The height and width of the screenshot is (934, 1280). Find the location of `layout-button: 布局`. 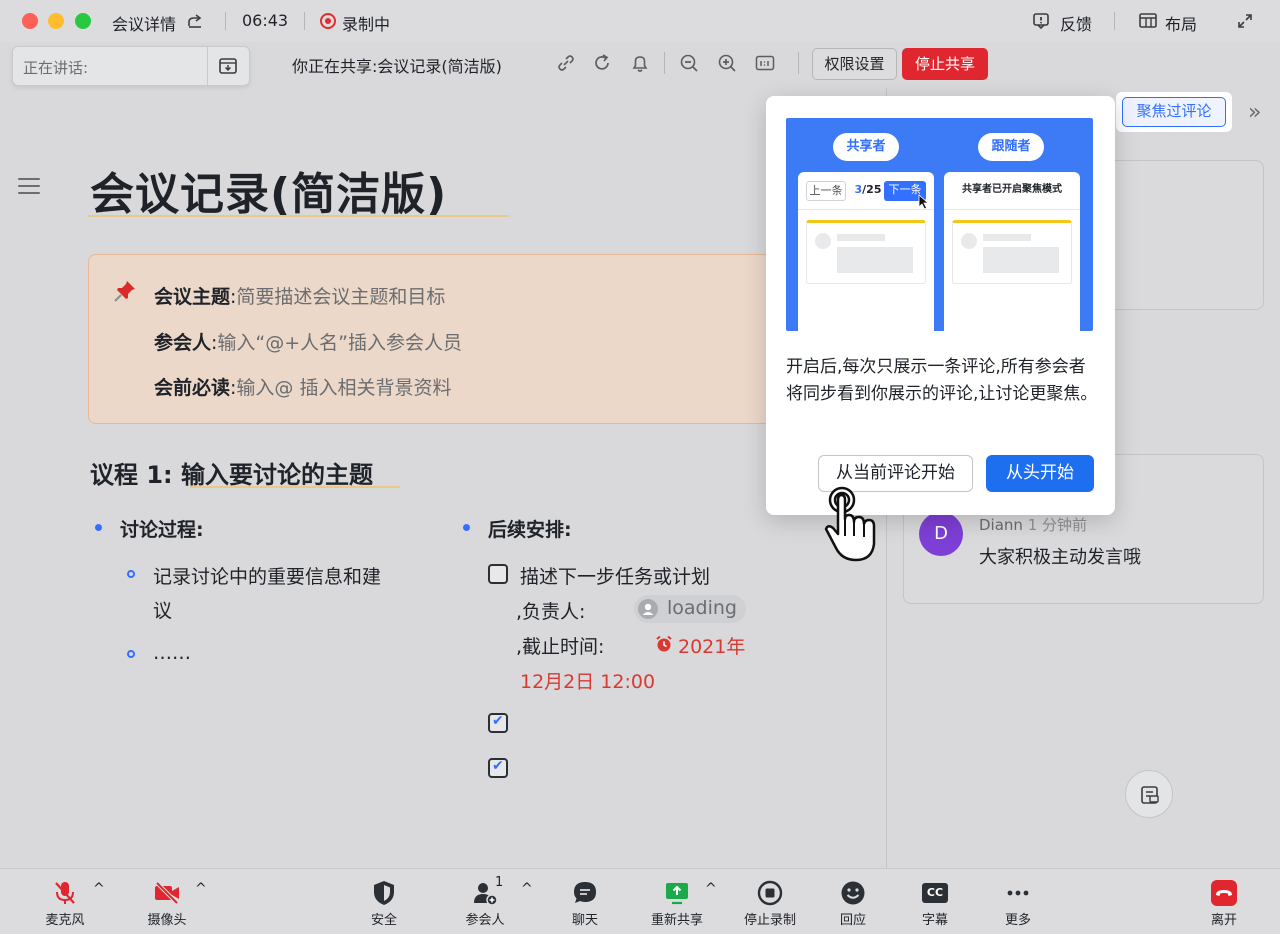

layout-button: 布局 is located at coordinates (1181, 23).